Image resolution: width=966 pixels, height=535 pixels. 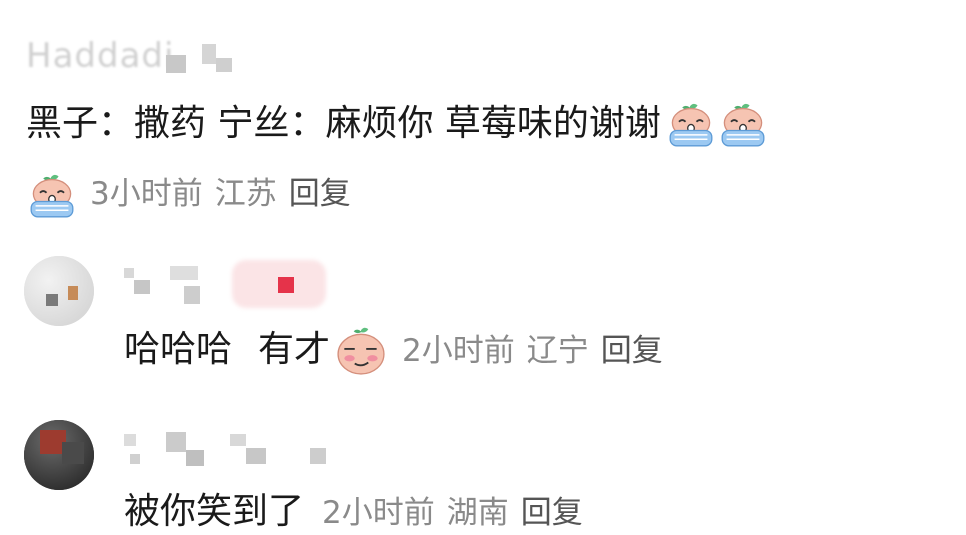 What do you see at coordinates (146, 194) in the screenshot?
I see `timestamp: 3小时前` at bounding box center [146, 194].